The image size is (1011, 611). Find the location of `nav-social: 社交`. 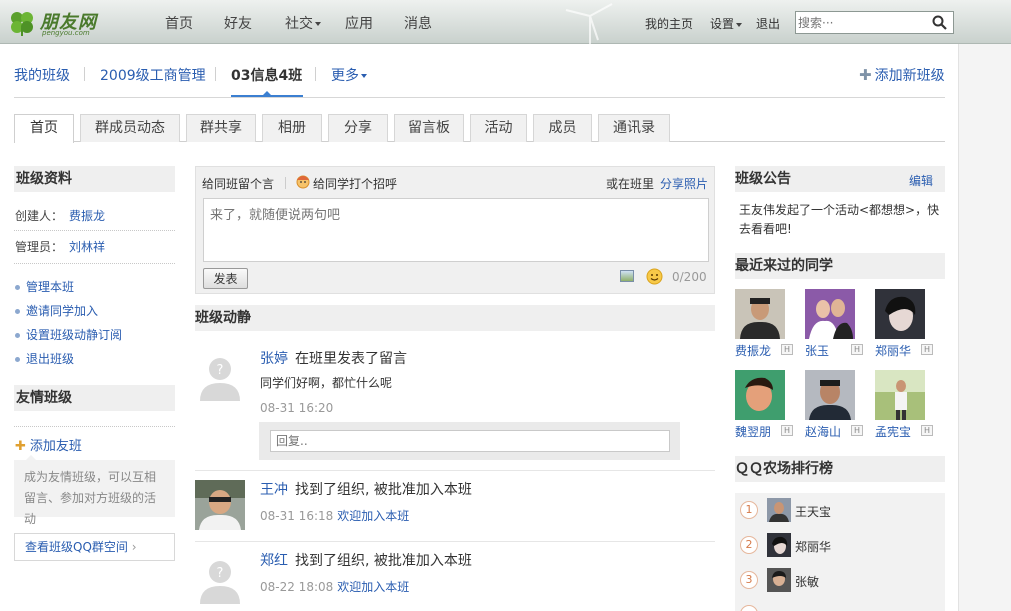

nav-social: 社交 is located at coordinates (303, 23).